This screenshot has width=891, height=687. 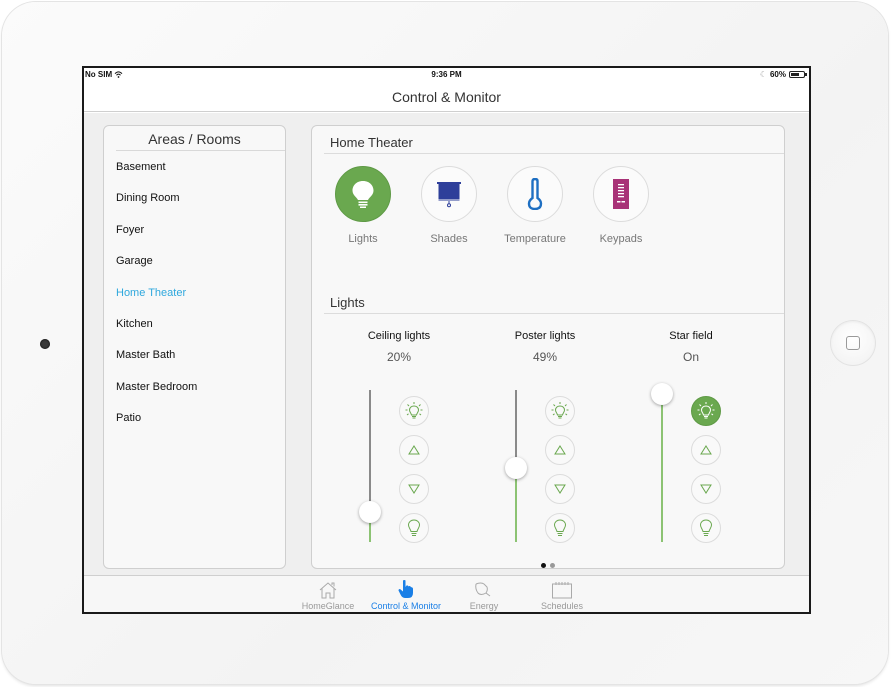 I want to click on category-label: Lights, so click(x=363, y=239).